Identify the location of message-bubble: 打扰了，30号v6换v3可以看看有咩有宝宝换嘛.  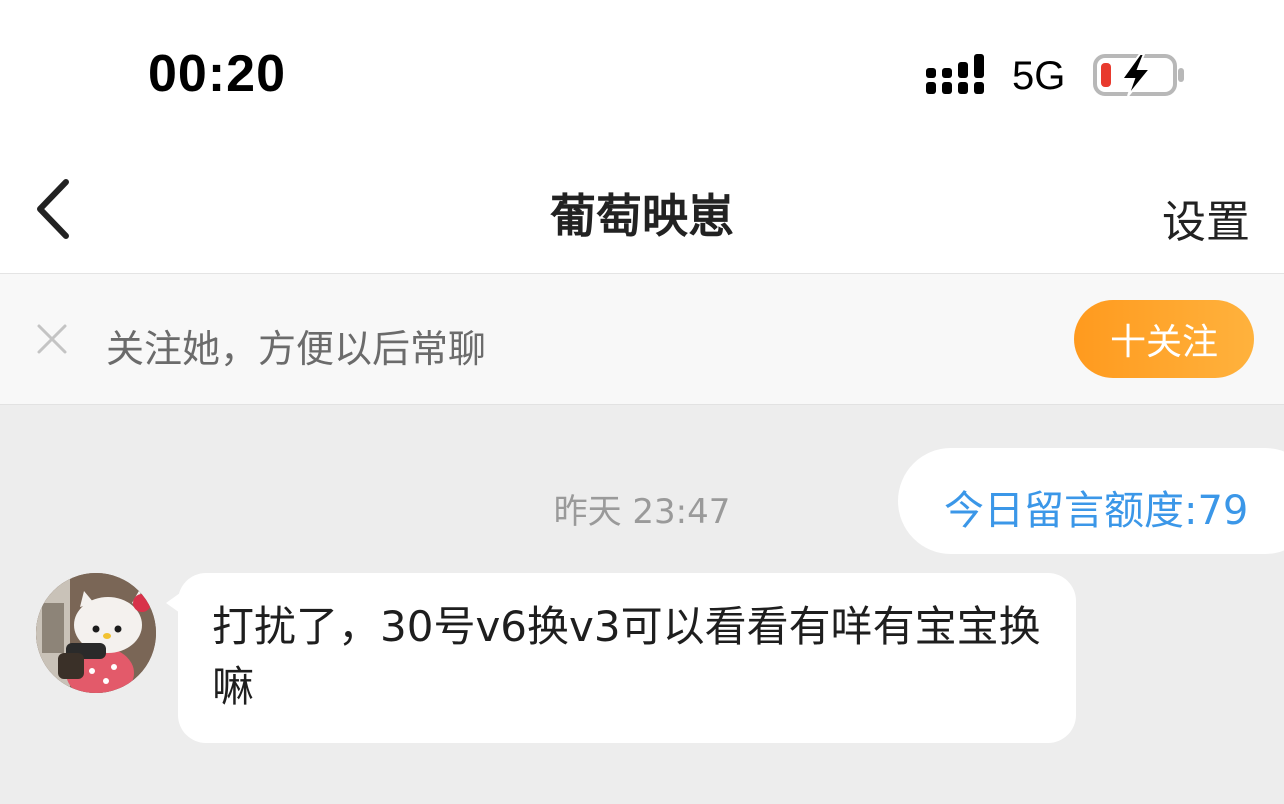
(621, 658).